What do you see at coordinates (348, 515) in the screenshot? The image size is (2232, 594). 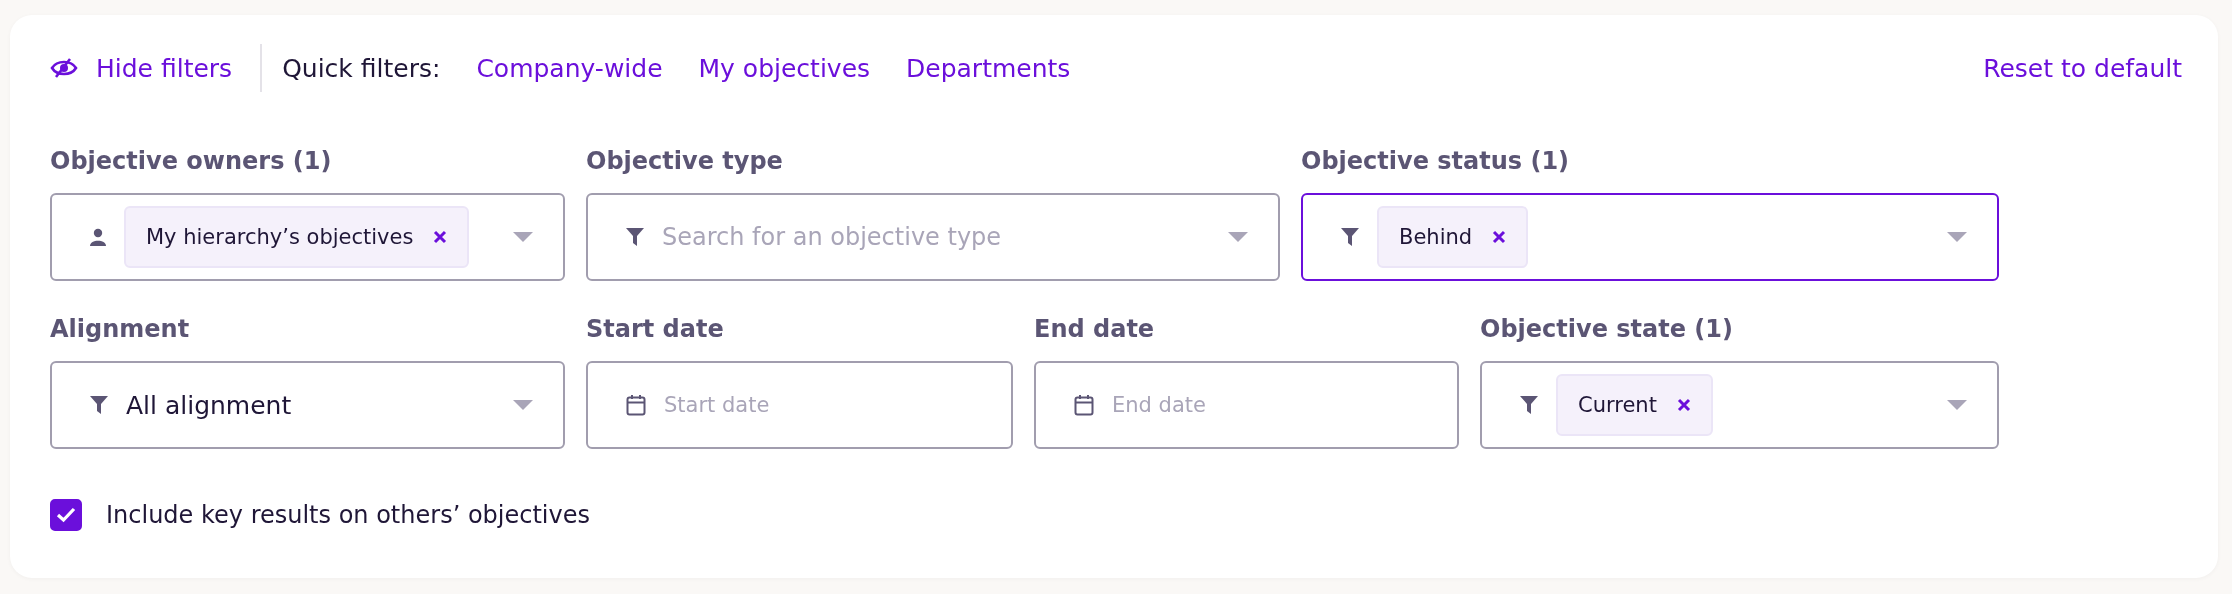 I see `checkbox-label: Include key results on others’ objectives` at bounding box center [348, 515].